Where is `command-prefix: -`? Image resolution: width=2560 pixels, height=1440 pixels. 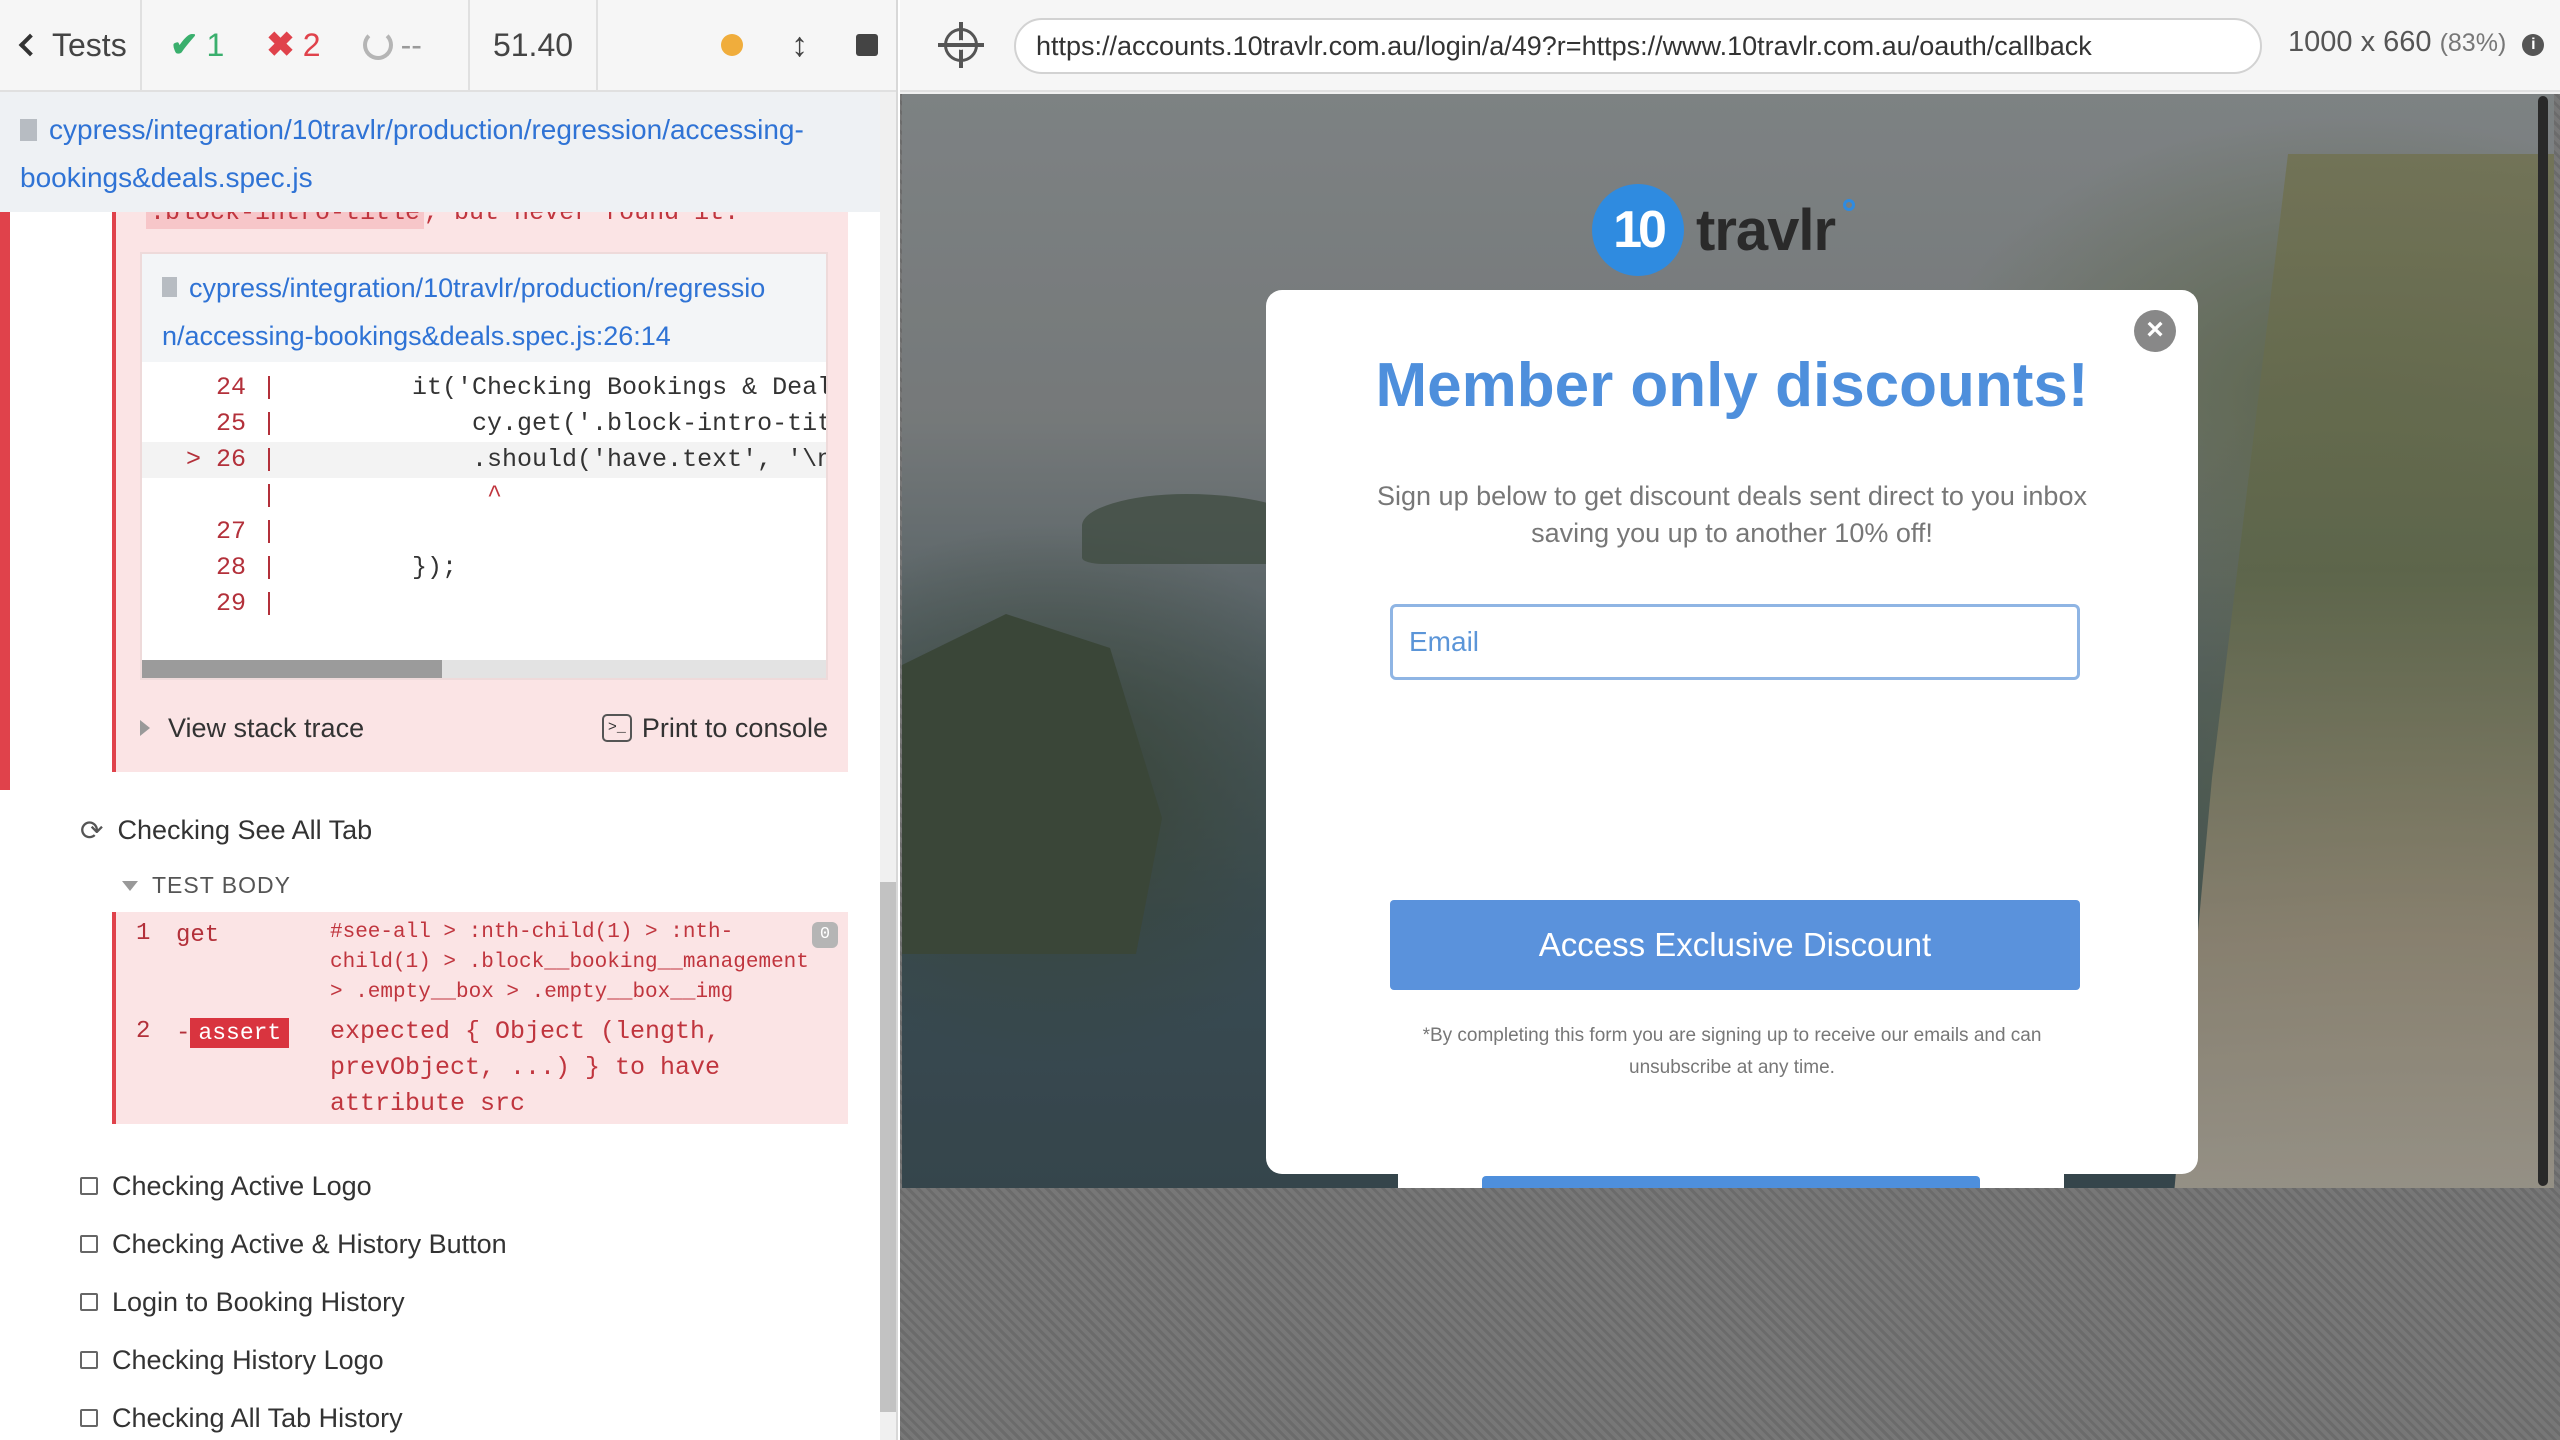 command-prefix: - is located at coordinates (183, 1033).